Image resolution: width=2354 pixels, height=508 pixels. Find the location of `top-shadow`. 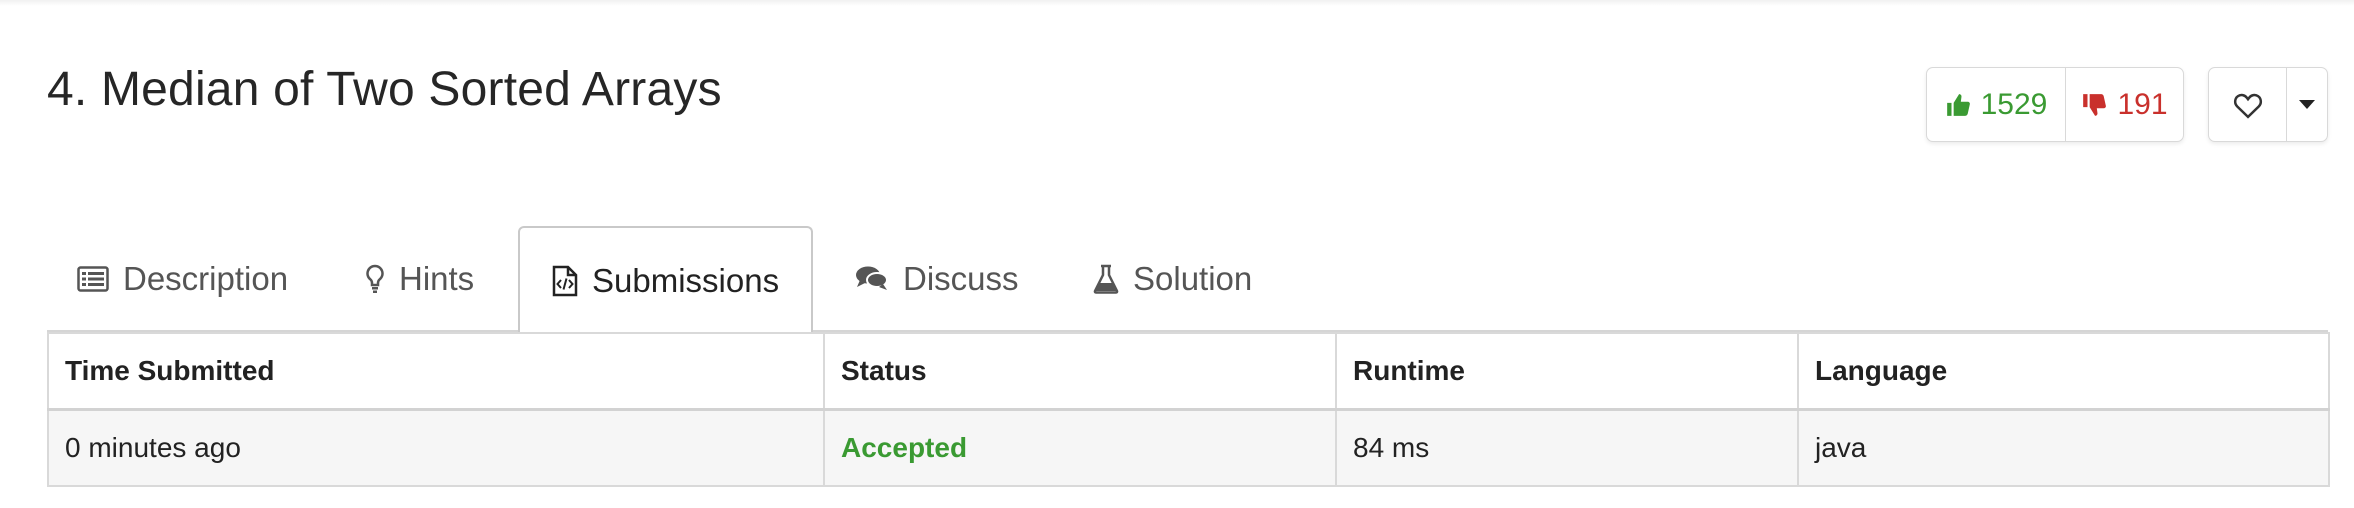

top-shadow is located at coordinates (1177, 3).